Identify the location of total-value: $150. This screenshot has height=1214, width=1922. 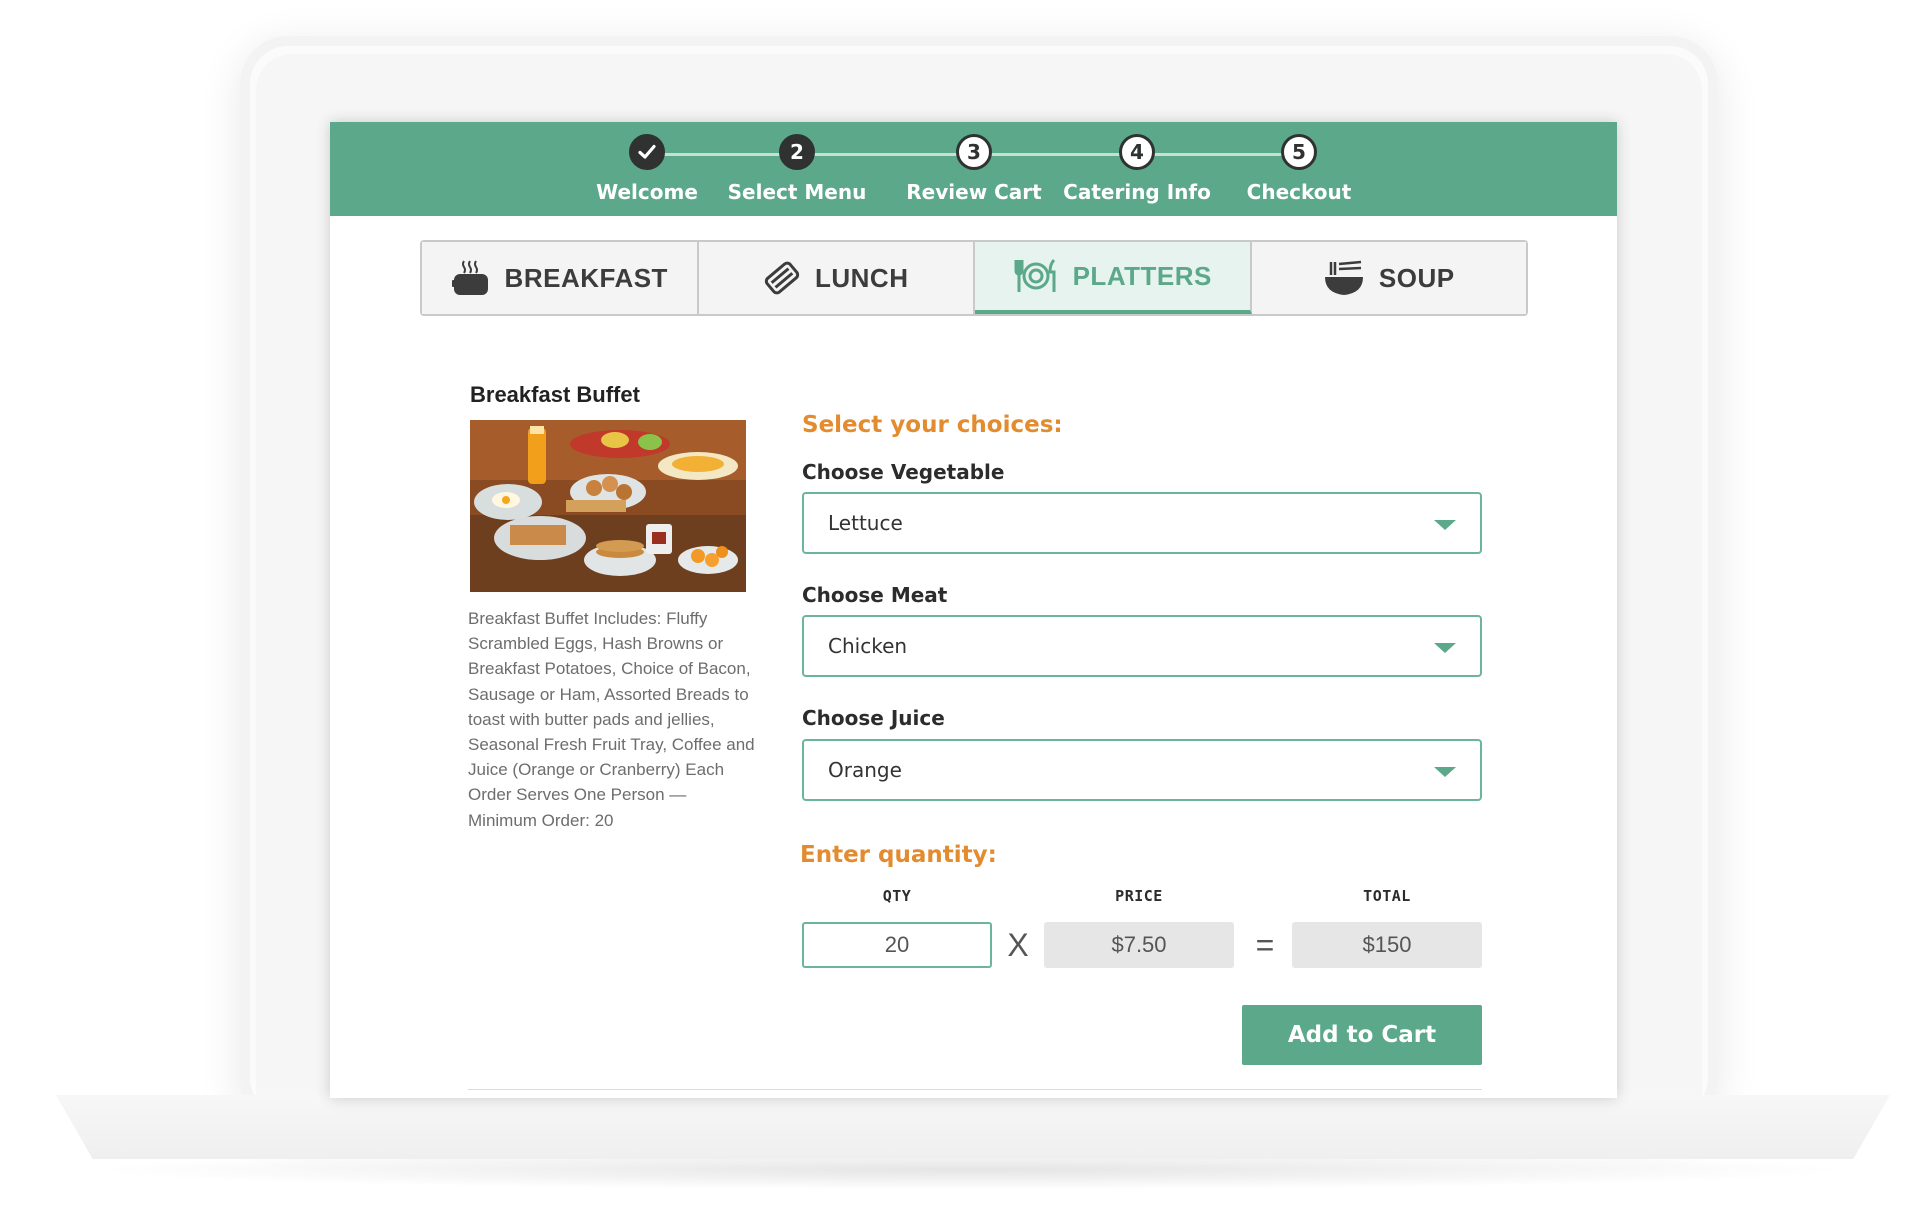
(1387, 945).